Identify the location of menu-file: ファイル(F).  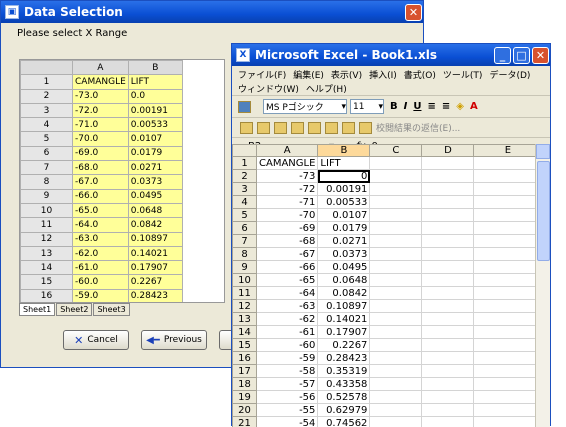
(262, 74).